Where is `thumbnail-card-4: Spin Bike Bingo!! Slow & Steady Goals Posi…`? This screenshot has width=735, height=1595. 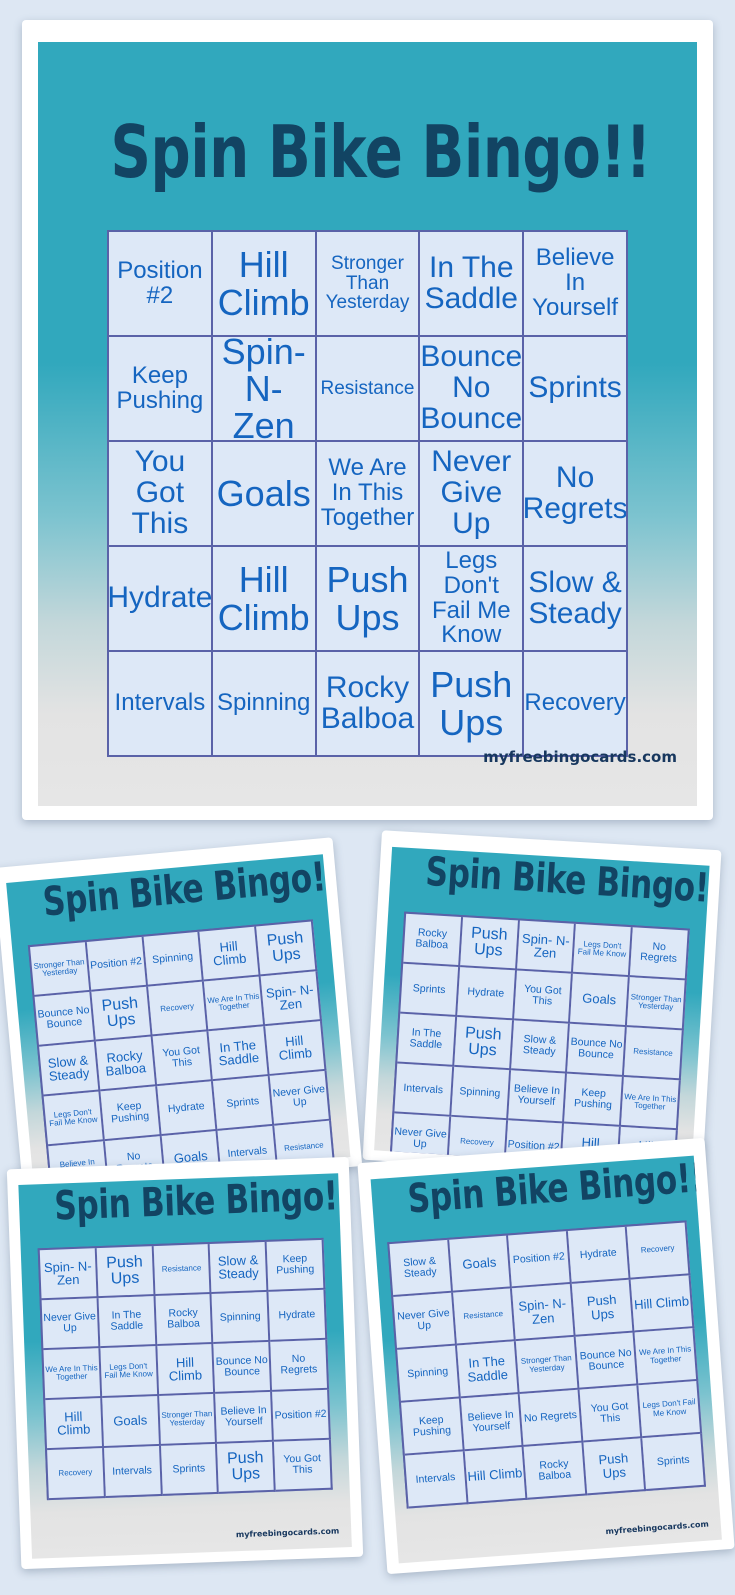
thumbnail-card-4: Spin Bike Bingo!! Slow & Steady Goals Posi… is located at coordinates (546, 1356).